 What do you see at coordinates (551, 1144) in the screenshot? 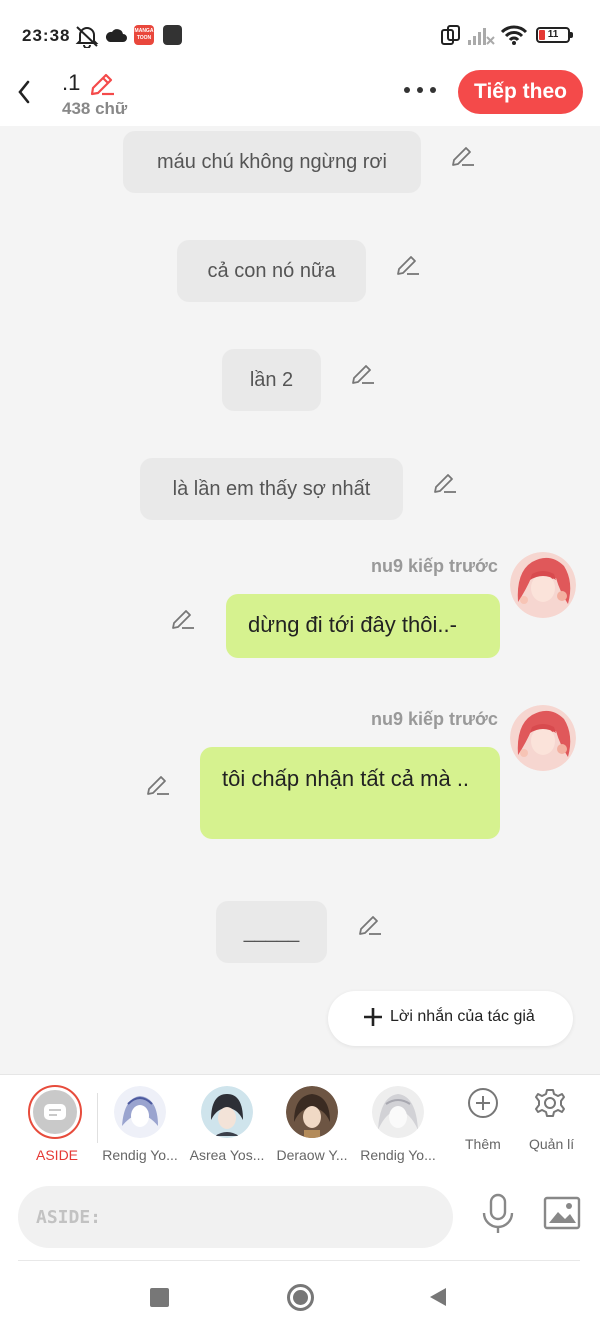
I see `manage-label: Quản lí` at bounding box center [551, 1144].